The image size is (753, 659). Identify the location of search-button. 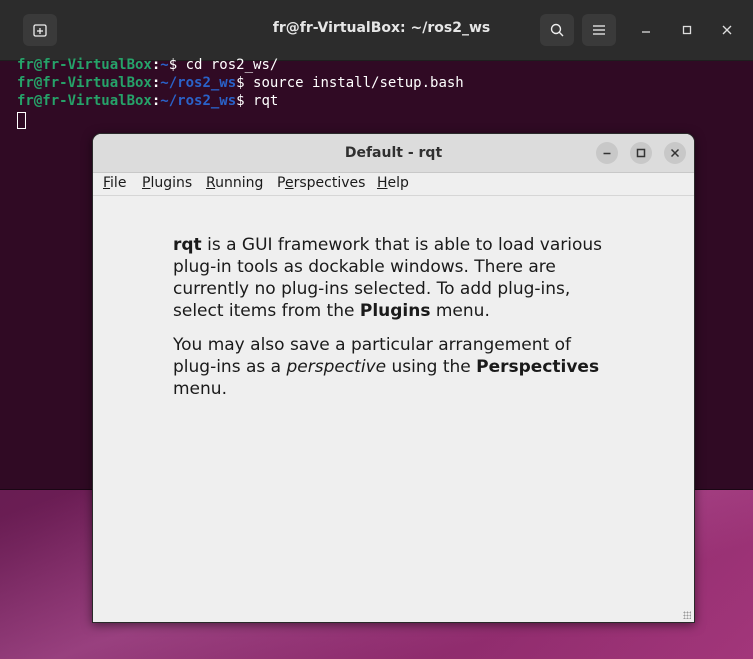
(557, 30).